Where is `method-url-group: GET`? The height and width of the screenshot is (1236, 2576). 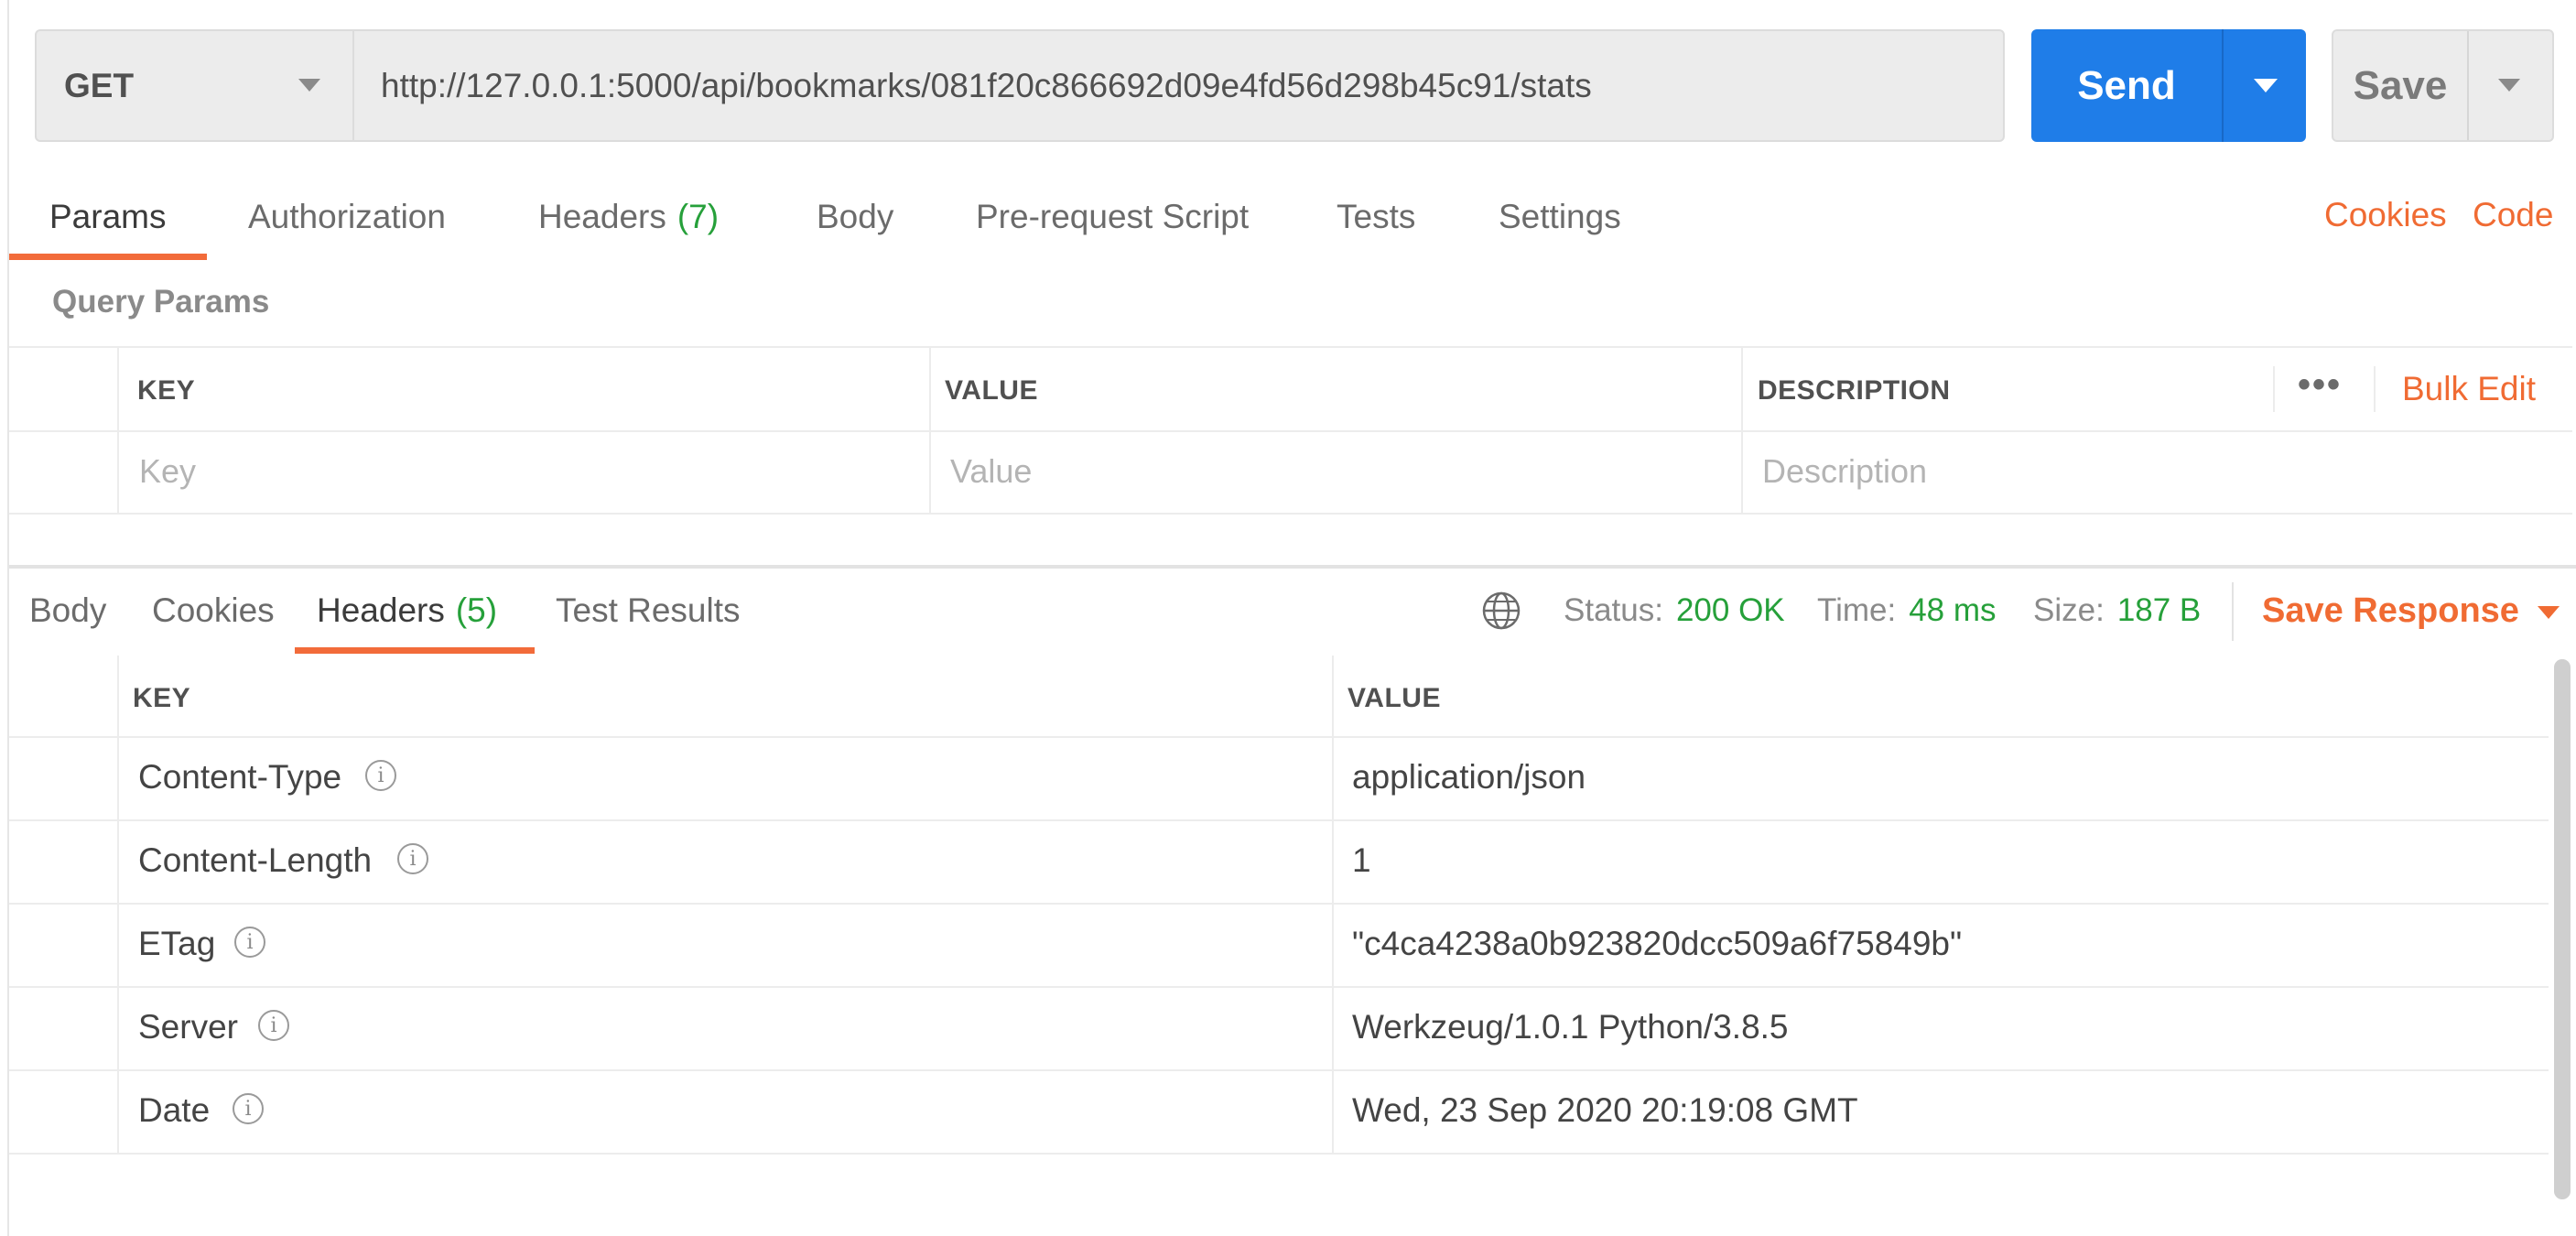 method-url-group: GET is located at coordinates (1020, 85).